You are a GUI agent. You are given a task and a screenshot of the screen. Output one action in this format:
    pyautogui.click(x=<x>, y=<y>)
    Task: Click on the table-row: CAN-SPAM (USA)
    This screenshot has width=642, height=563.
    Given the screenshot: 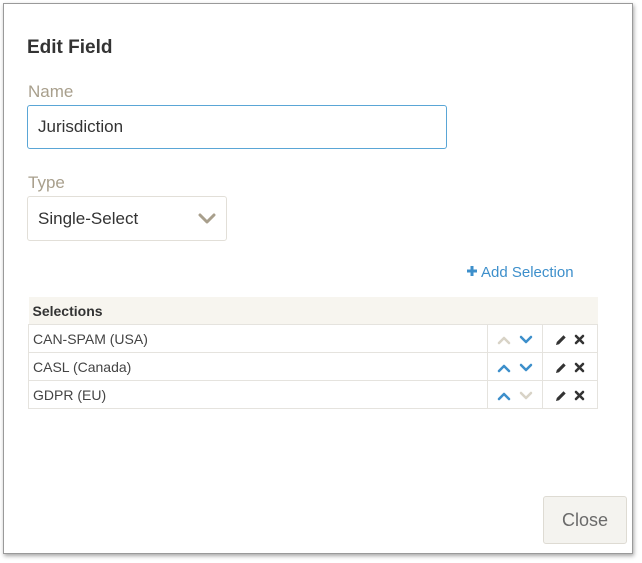 What is the action you would take?
    pyautogui.click(x=313, y=338)
    